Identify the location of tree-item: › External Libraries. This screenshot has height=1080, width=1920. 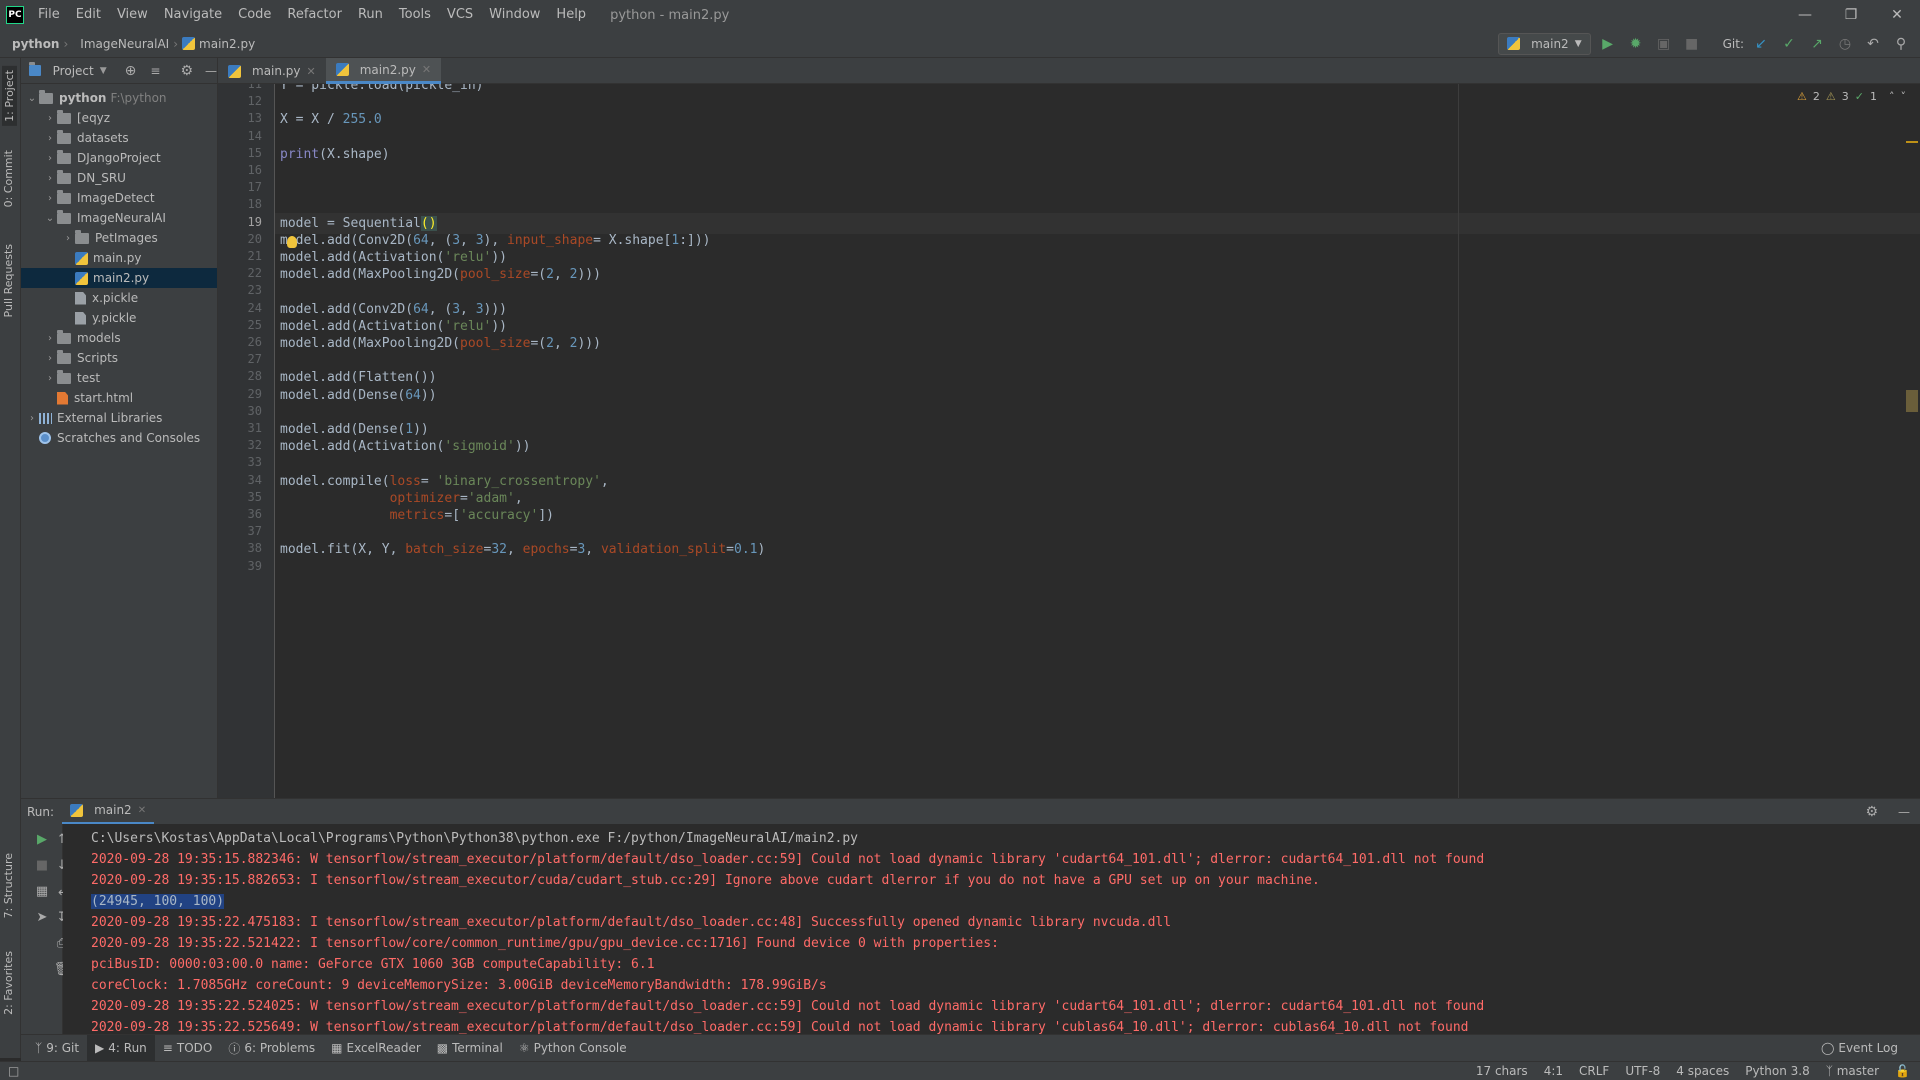
(119, 418).